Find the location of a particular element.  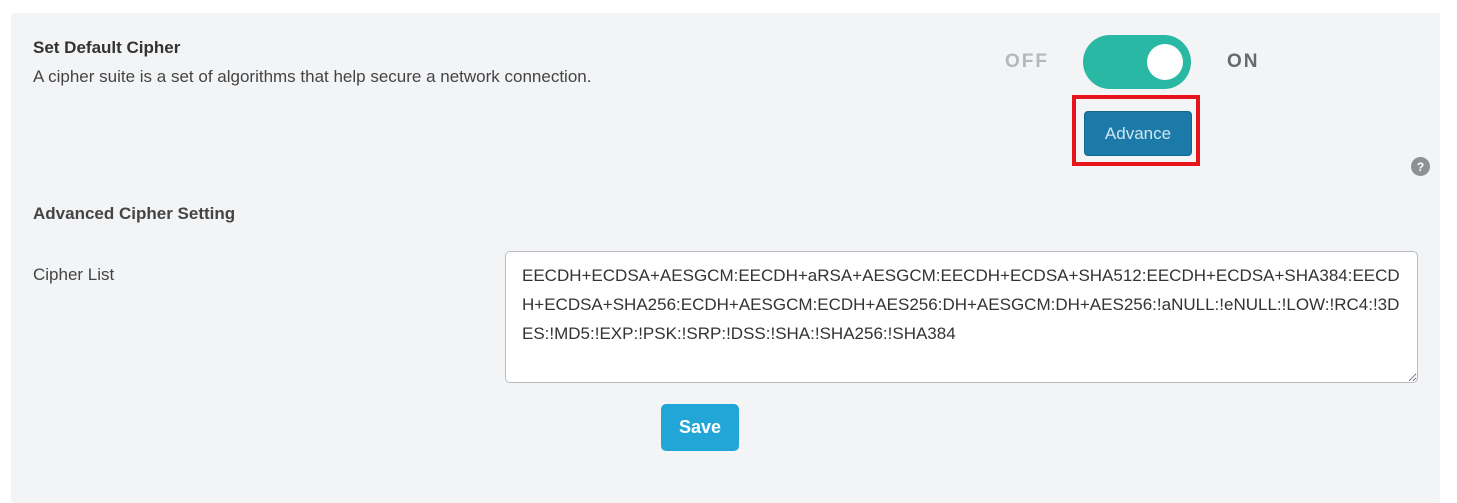

toggle-knob is located at coordinates (1165, 62).